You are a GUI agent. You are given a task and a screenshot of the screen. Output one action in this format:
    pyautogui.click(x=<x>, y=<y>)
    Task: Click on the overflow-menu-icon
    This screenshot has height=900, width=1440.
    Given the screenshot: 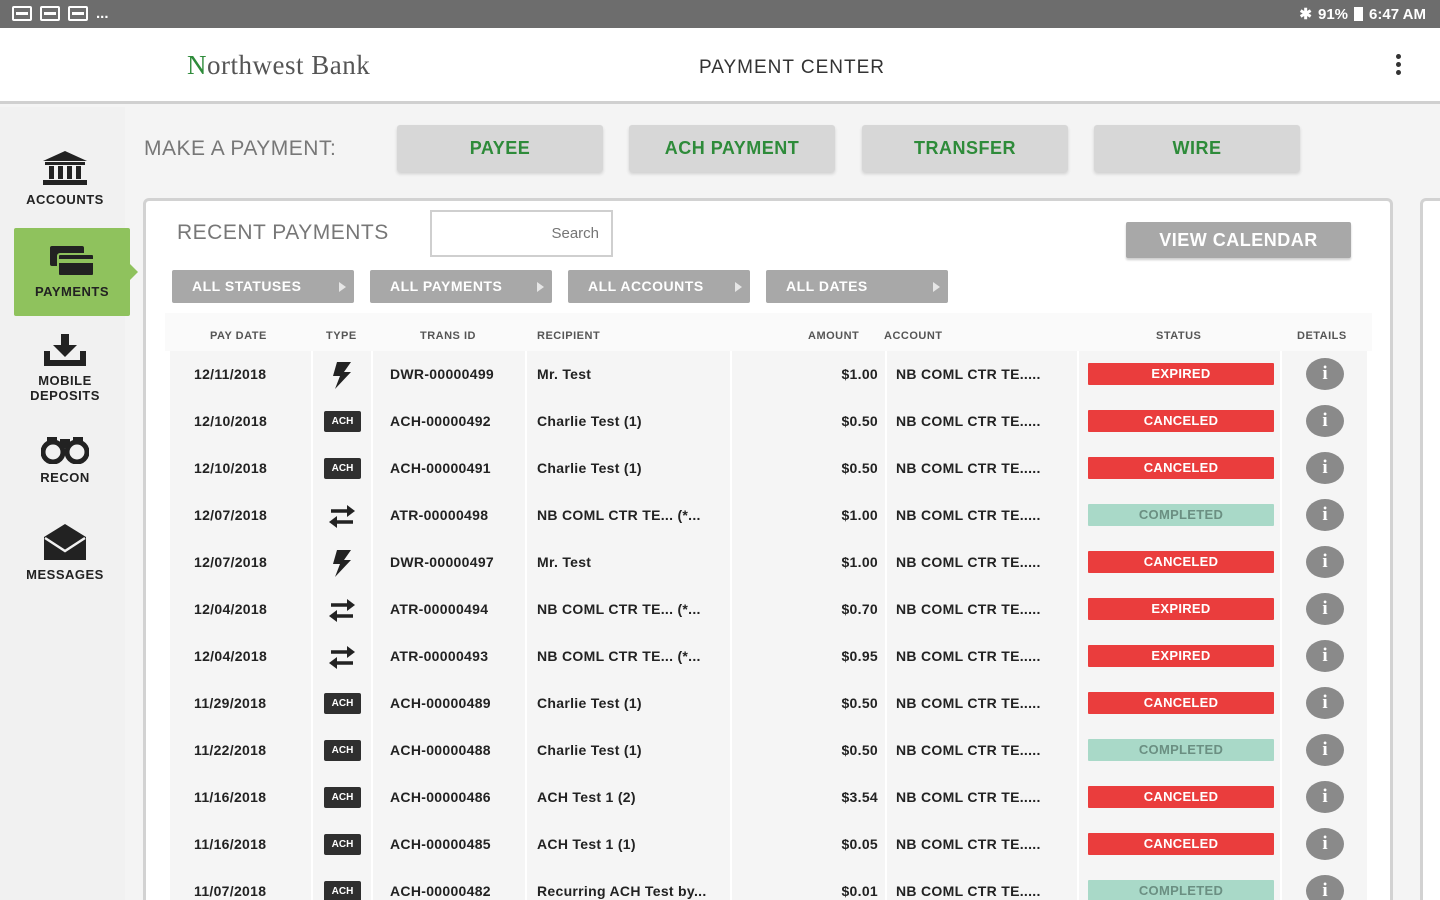 What is the action you would take?
    pyautogui.click(x=1398, y=67)
    